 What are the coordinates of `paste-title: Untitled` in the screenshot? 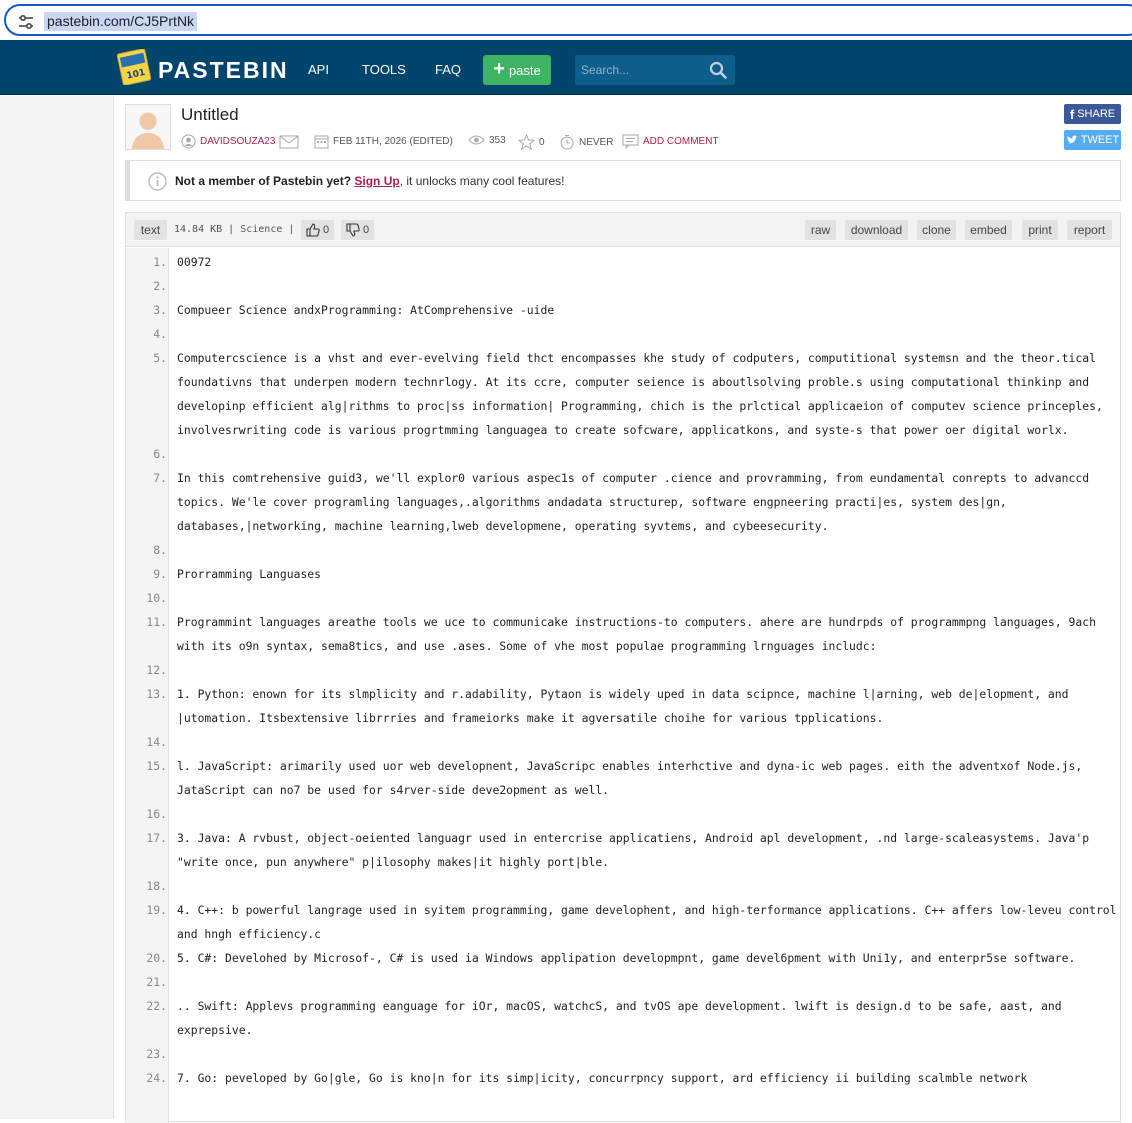 It's located at (210, 114).